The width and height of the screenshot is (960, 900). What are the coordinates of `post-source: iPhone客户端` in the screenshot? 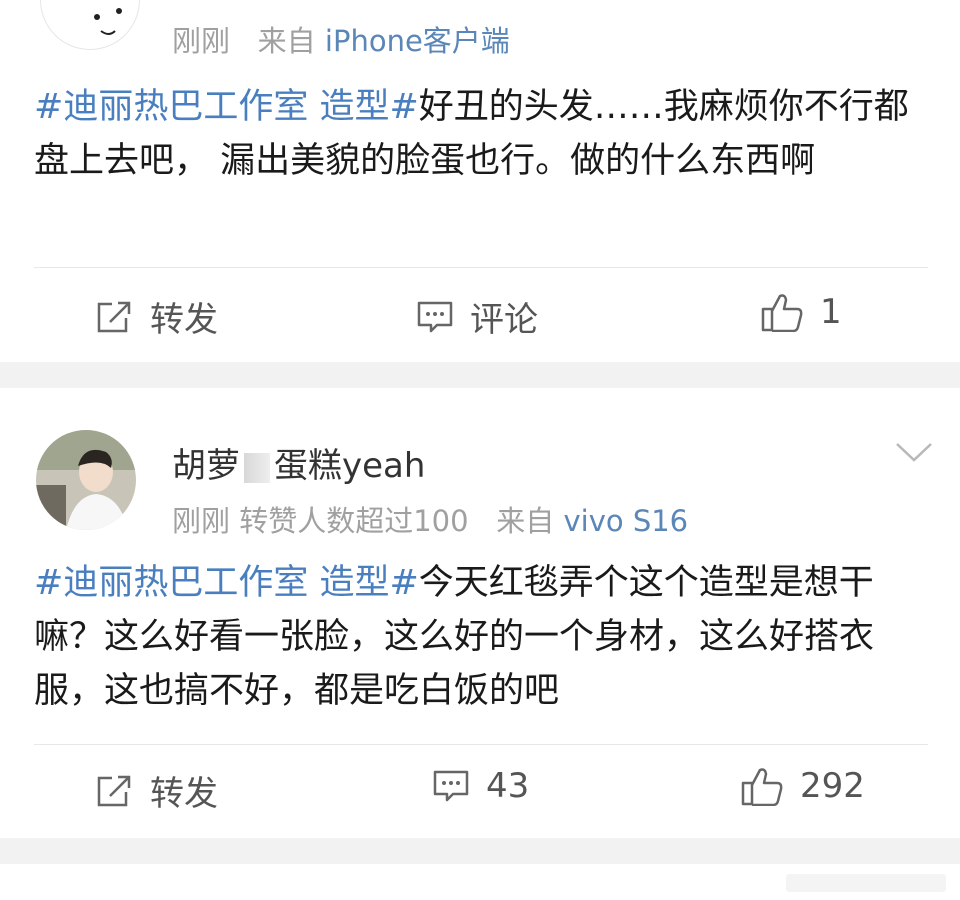 It's located at (417, 41).